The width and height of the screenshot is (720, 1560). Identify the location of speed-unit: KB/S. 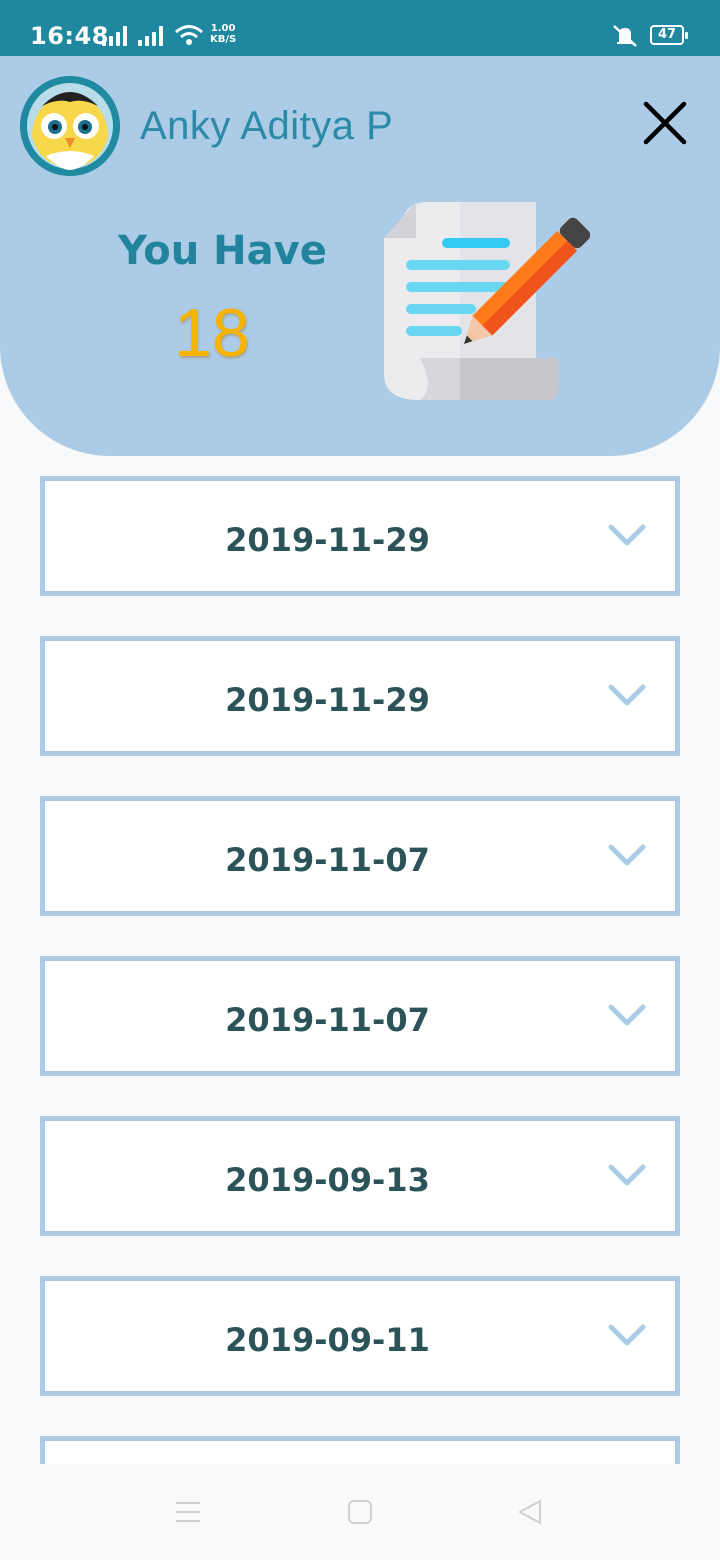
(223, 39).